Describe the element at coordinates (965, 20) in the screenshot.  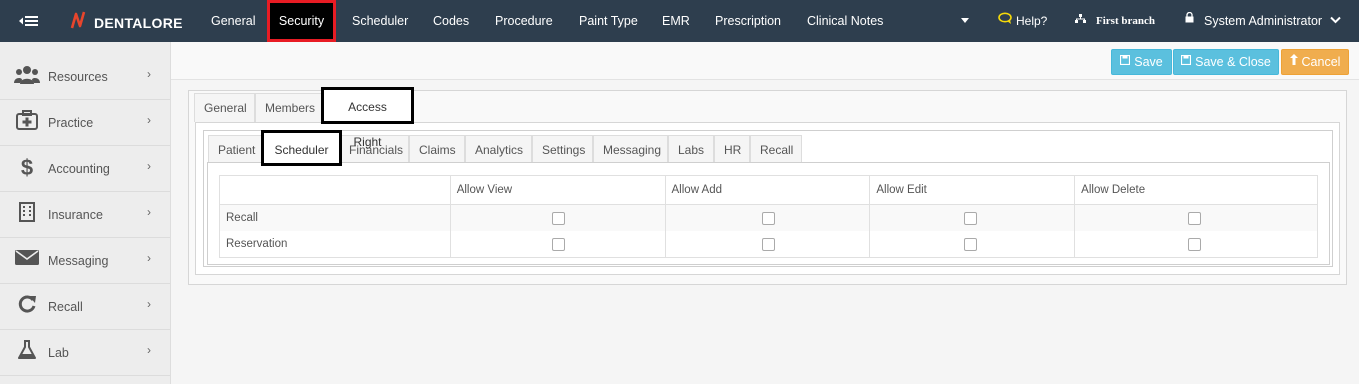
I see `more-menu-caret-icon` at that location.